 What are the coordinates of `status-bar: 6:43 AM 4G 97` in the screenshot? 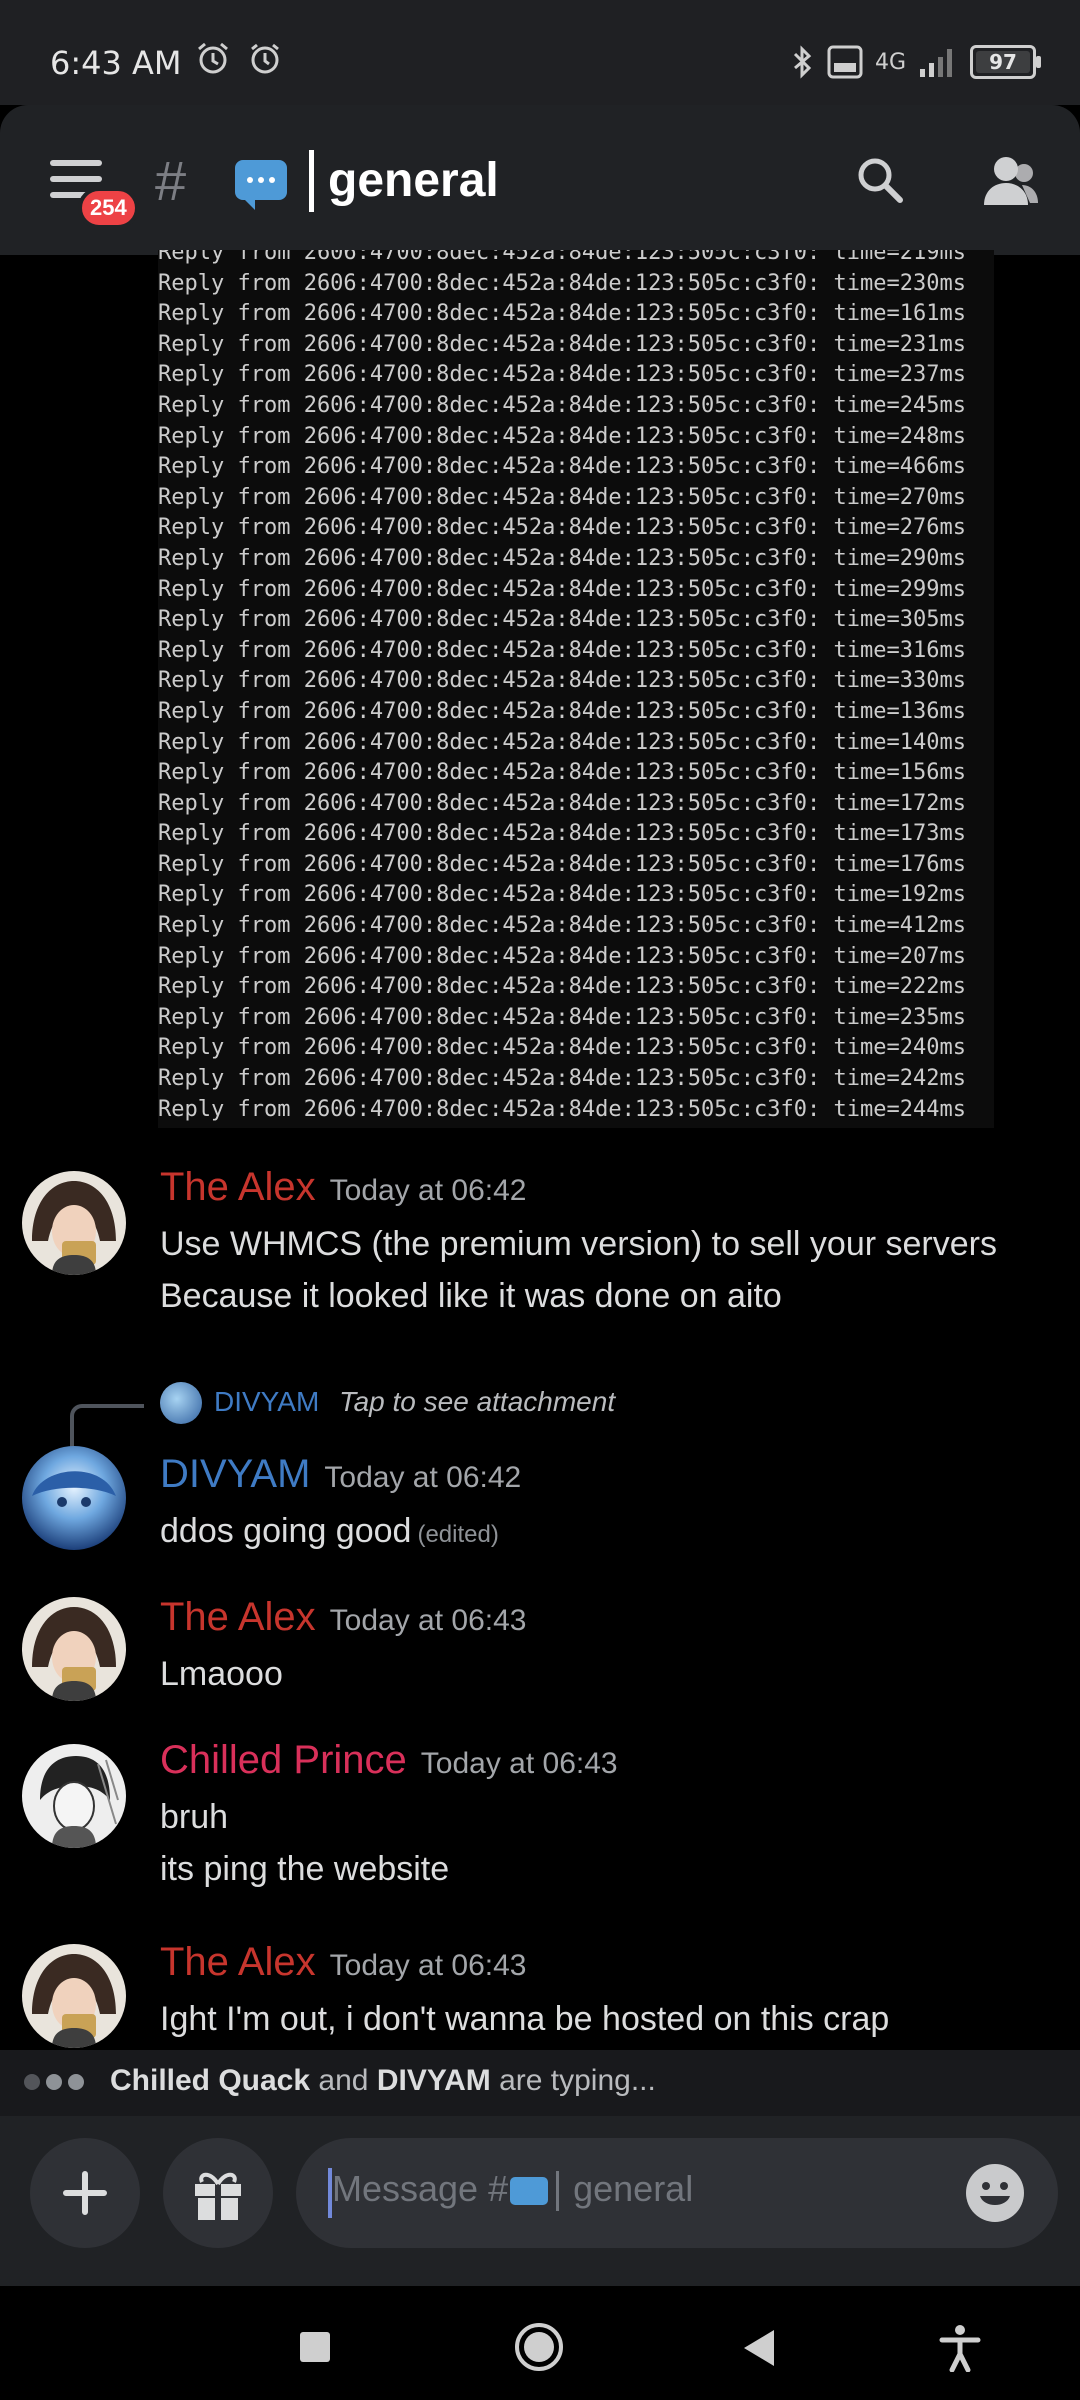 It's located at (540, 52).